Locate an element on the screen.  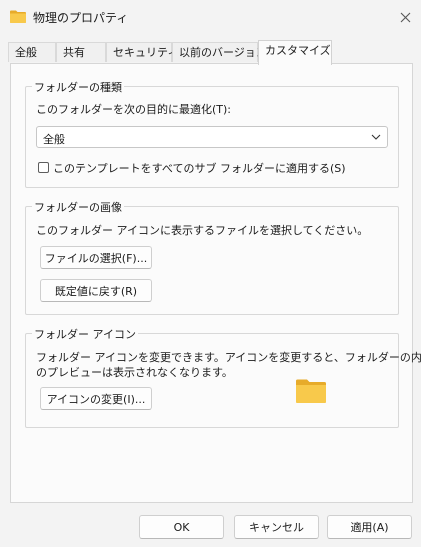
folder-type-group-label: フォルダーの種類 is located at coordinates (78, 87).